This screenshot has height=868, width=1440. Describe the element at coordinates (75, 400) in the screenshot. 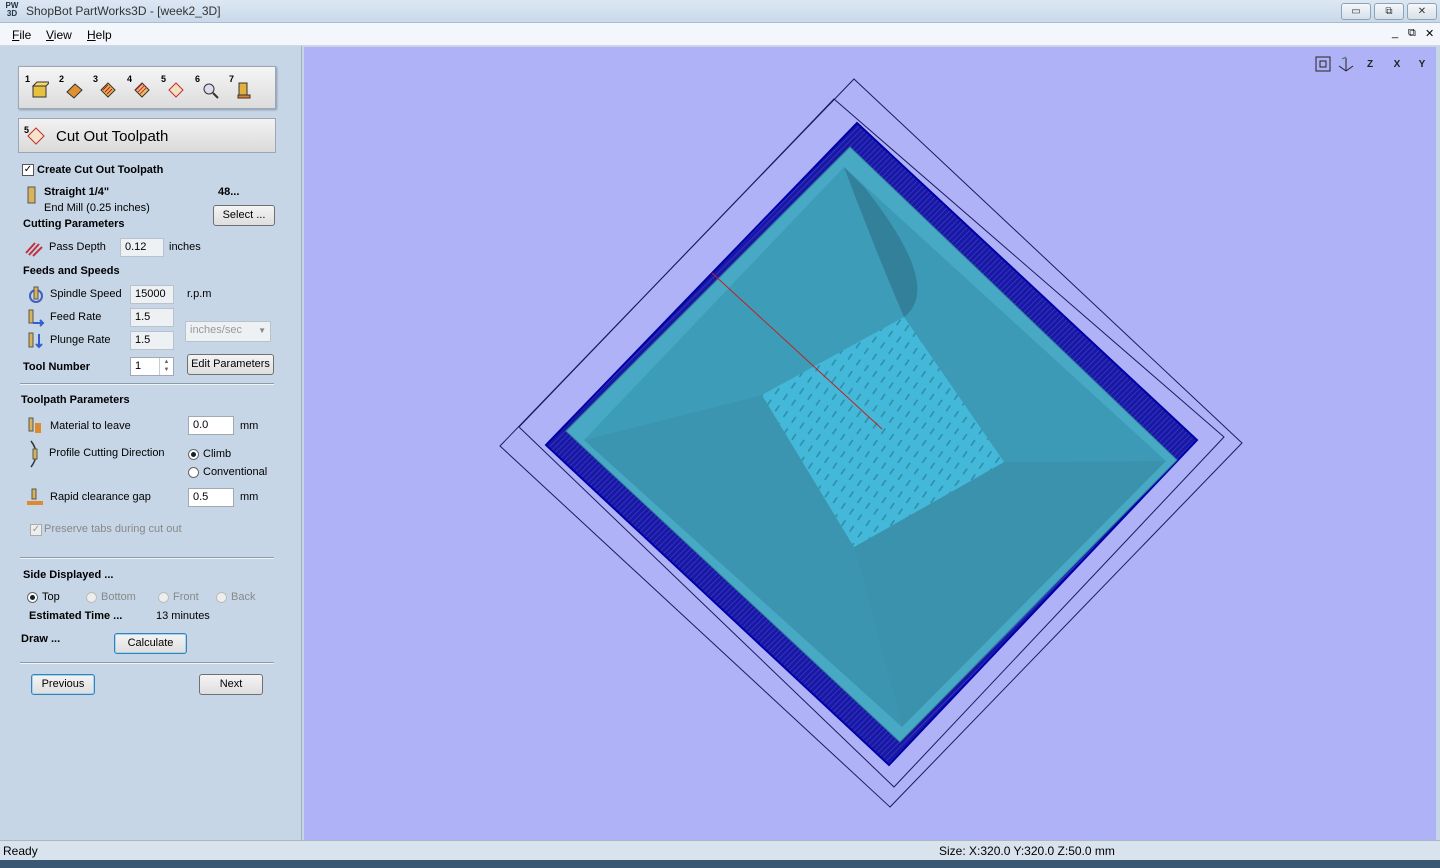

I see `toolpath-parameters-heading: Toolpath Parameters` at that location.